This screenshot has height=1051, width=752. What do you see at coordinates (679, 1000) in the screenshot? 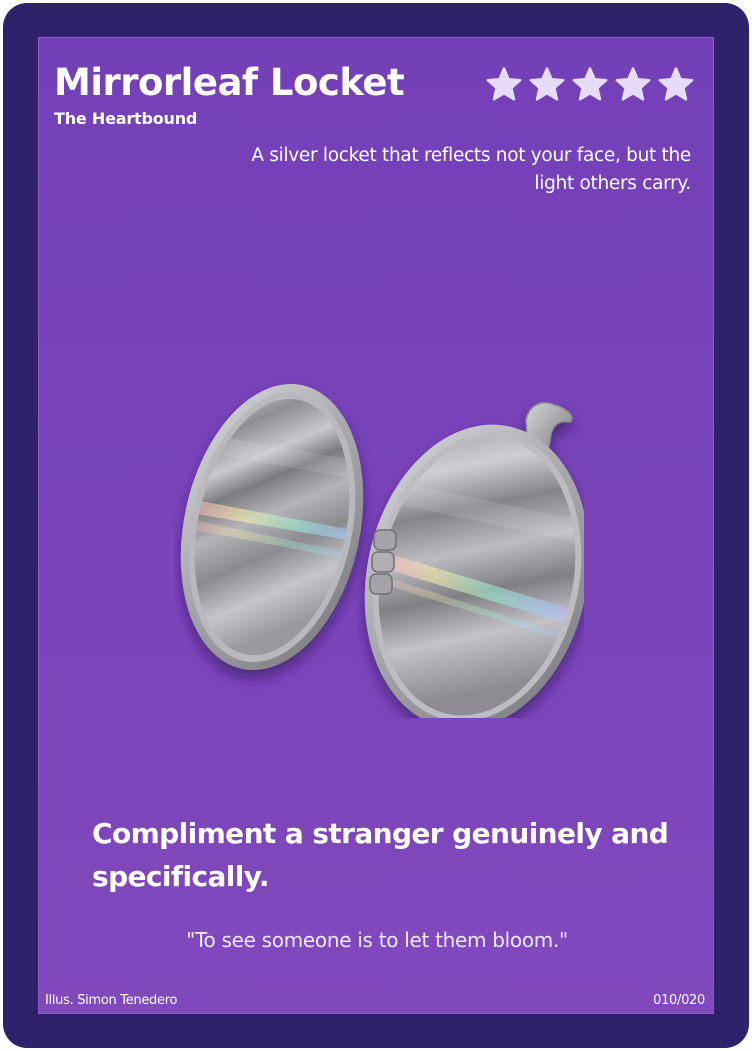
I see `card-number: 010/020` at bounding box center [679, 1000].